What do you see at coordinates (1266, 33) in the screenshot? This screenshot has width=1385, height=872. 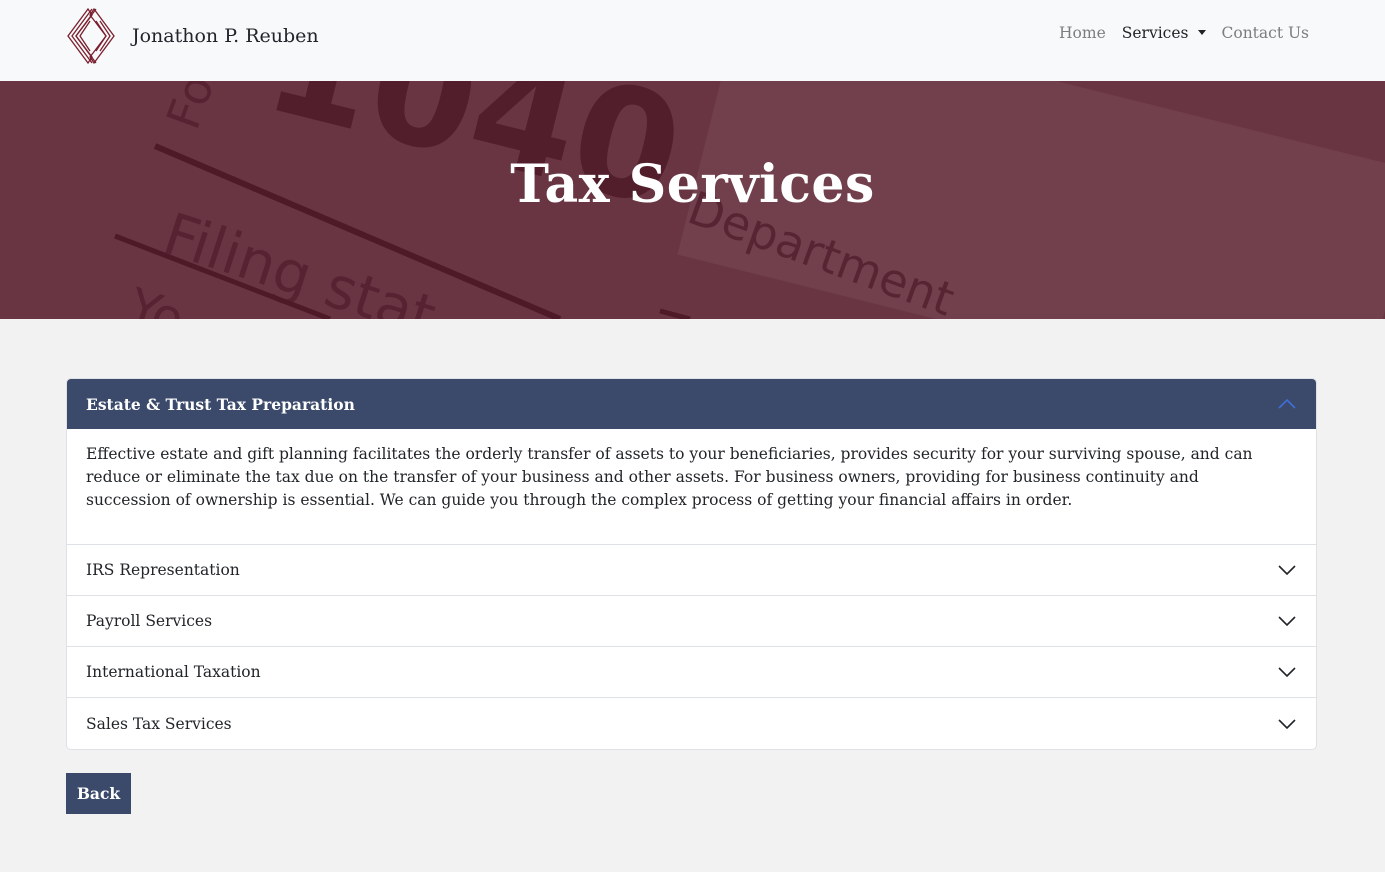 I see `nav-contact-link: Contact Us` at bounding box center [1266, 33].